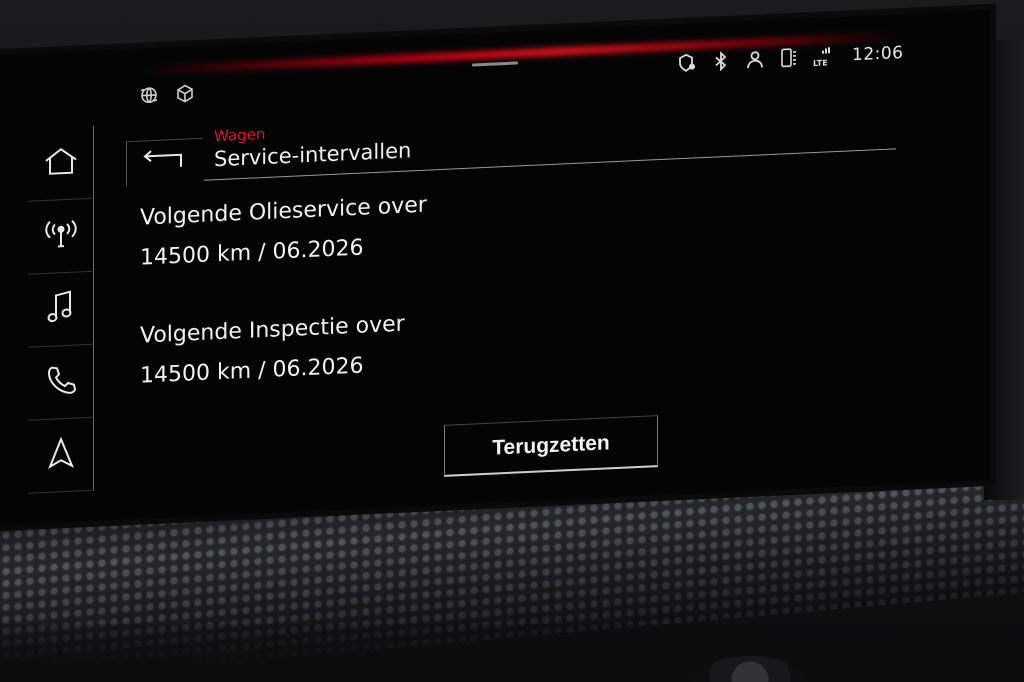 This screenshot has width=1024, height=682. I want to click on profile-icon, so click(755, 59).